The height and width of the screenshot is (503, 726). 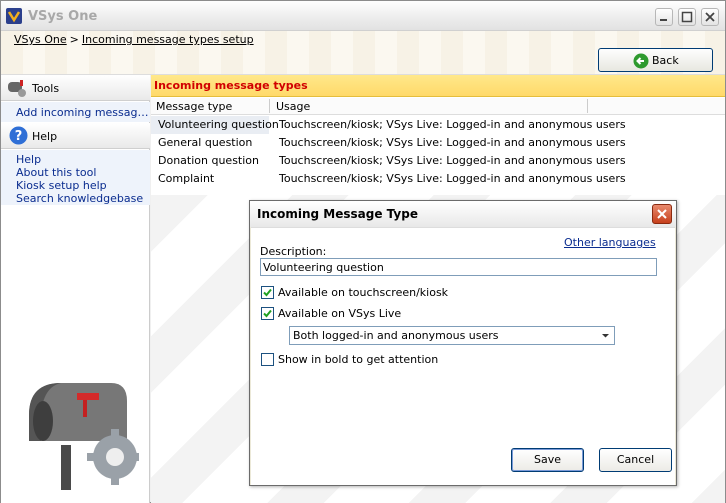 I want to click on dialog-title: Incoming Message Type, so click(x=337, y=214).